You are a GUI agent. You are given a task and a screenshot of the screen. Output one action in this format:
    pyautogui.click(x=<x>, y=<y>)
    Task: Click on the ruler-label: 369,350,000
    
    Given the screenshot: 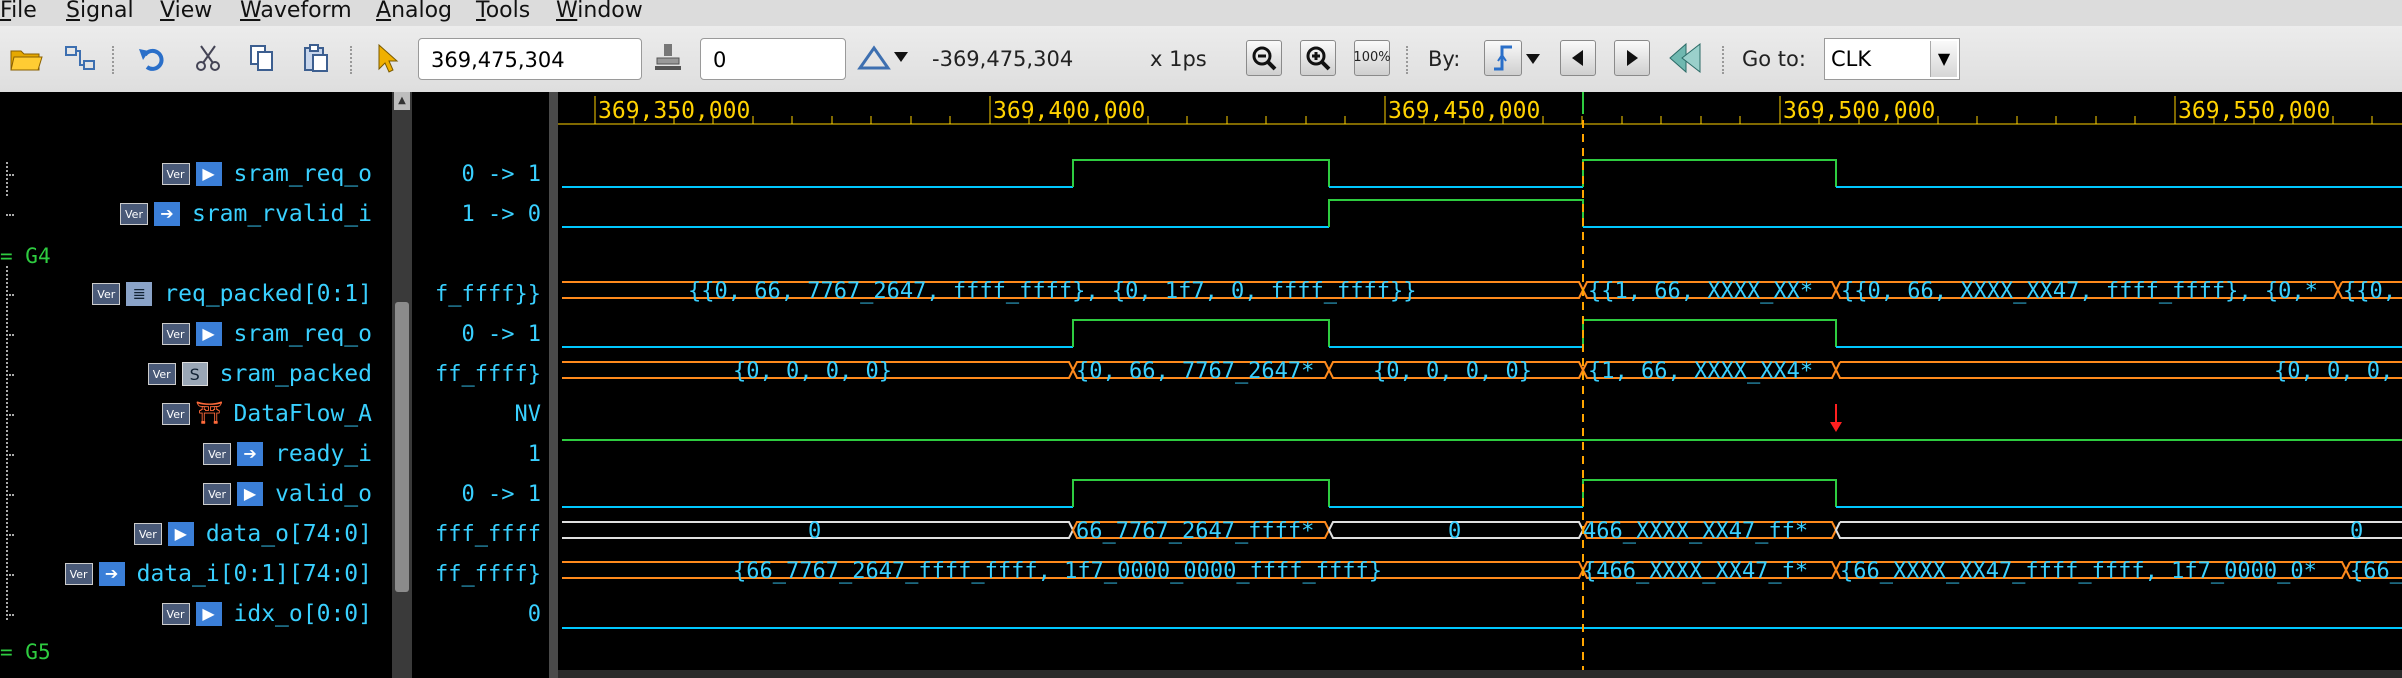 What is the action you would take?
    pyautogui.click(x=674, y=111)
    